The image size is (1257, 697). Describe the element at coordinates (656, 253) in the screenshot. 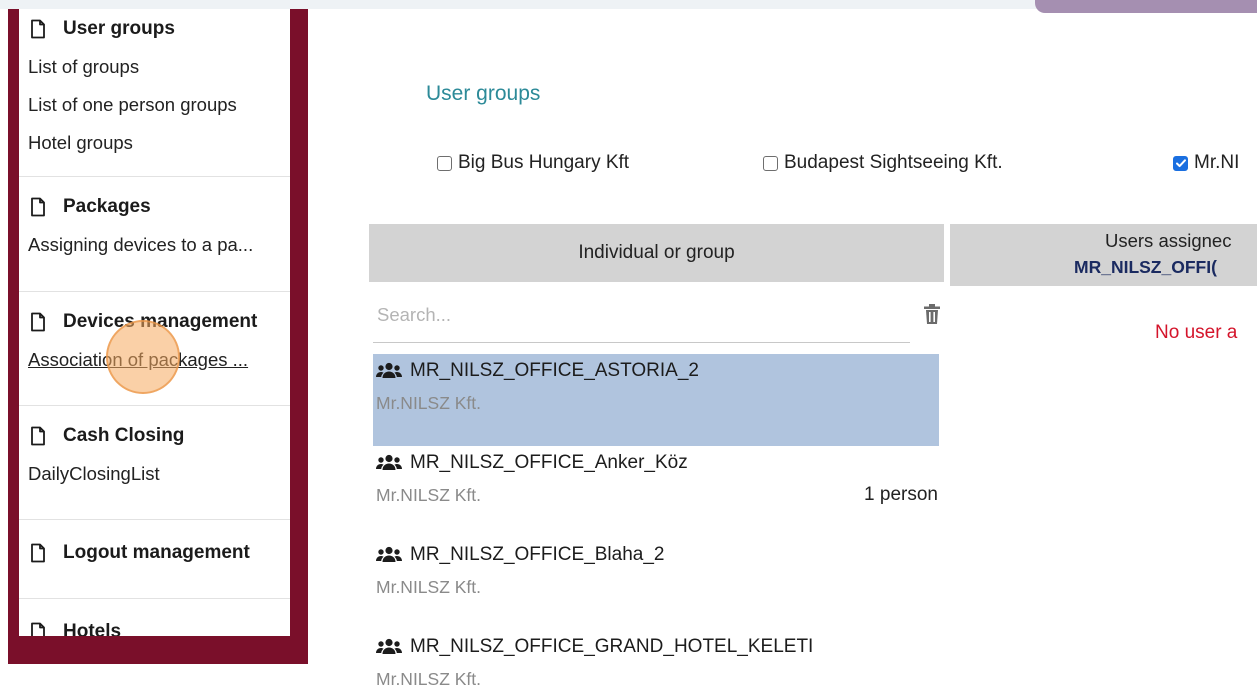

I see `individual-or-group-header: Individual or group` at that location.